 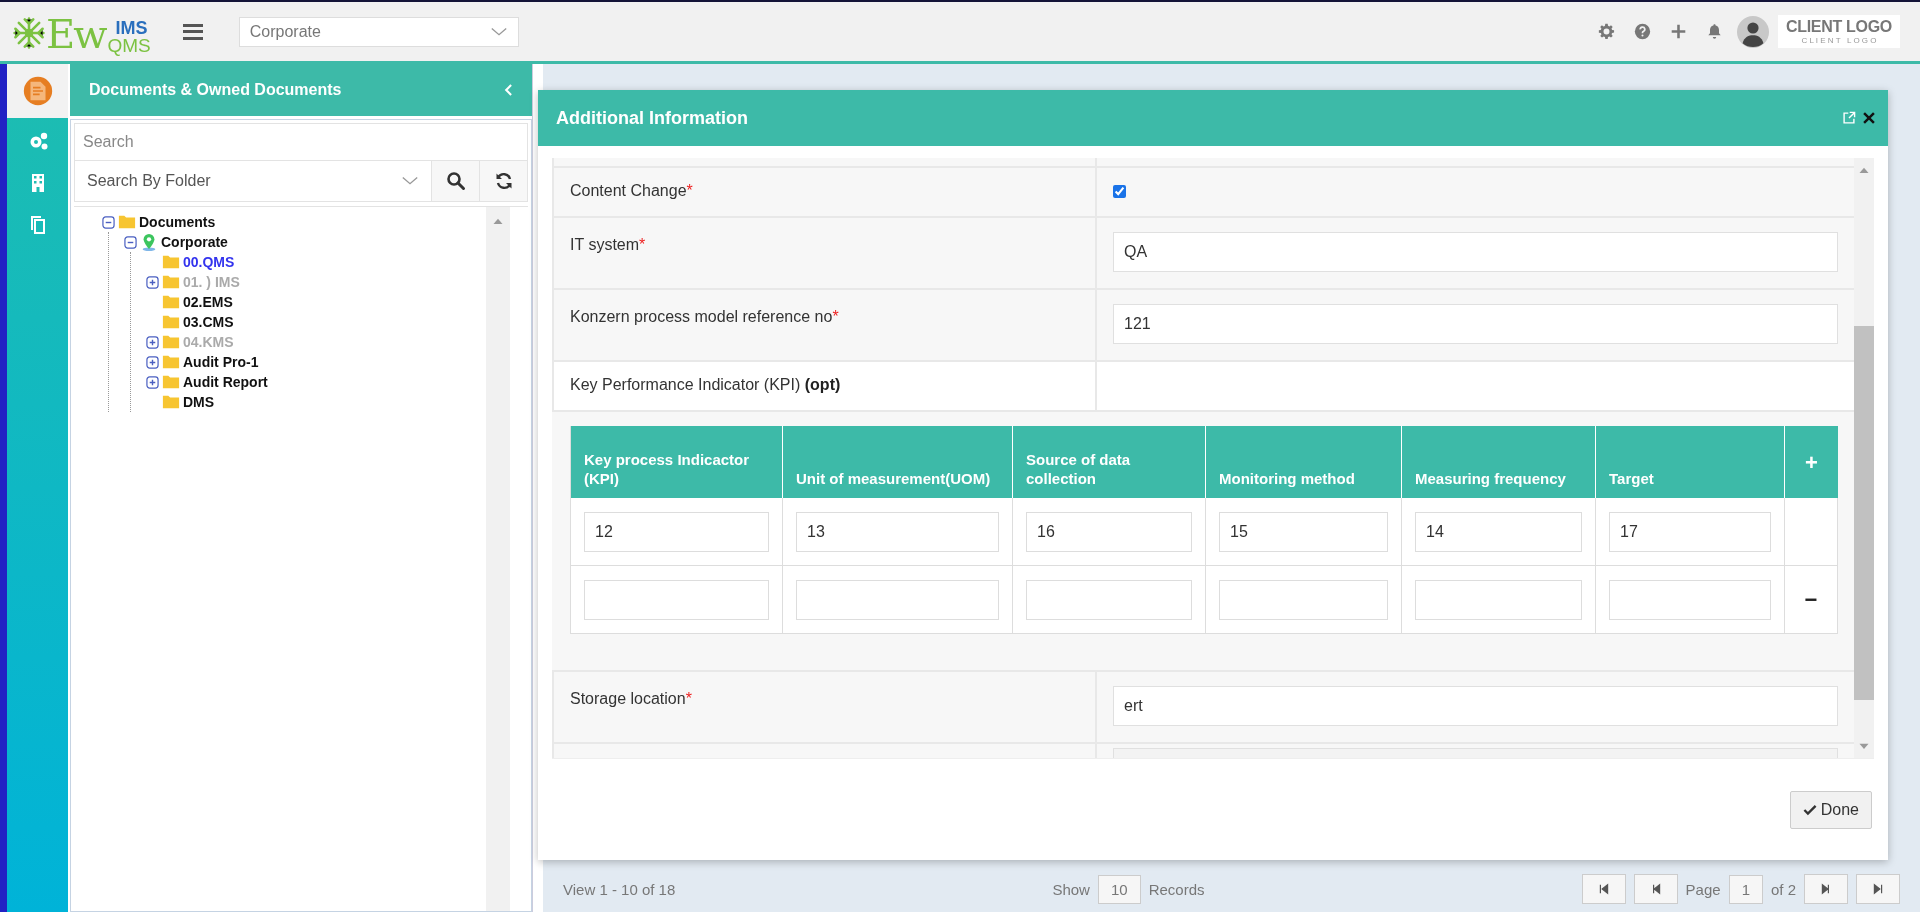 What do you see at coordinates (209, 262) in the screenshot?
I see `tree-item: 00.QMS` at bounding box center [209, 262].